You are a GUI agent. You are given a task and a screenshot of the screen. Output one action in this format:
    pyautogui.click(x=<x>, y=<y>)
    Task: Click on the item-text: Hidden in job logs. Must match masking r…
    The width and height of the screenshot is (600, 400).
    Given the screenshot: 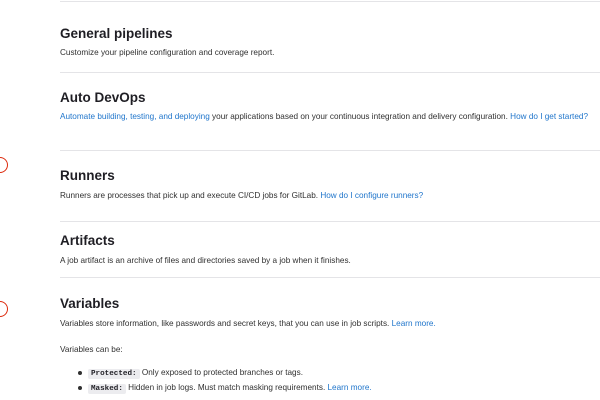 What is the action you would take?
    pyautogui.click(x=226, y=387)
    